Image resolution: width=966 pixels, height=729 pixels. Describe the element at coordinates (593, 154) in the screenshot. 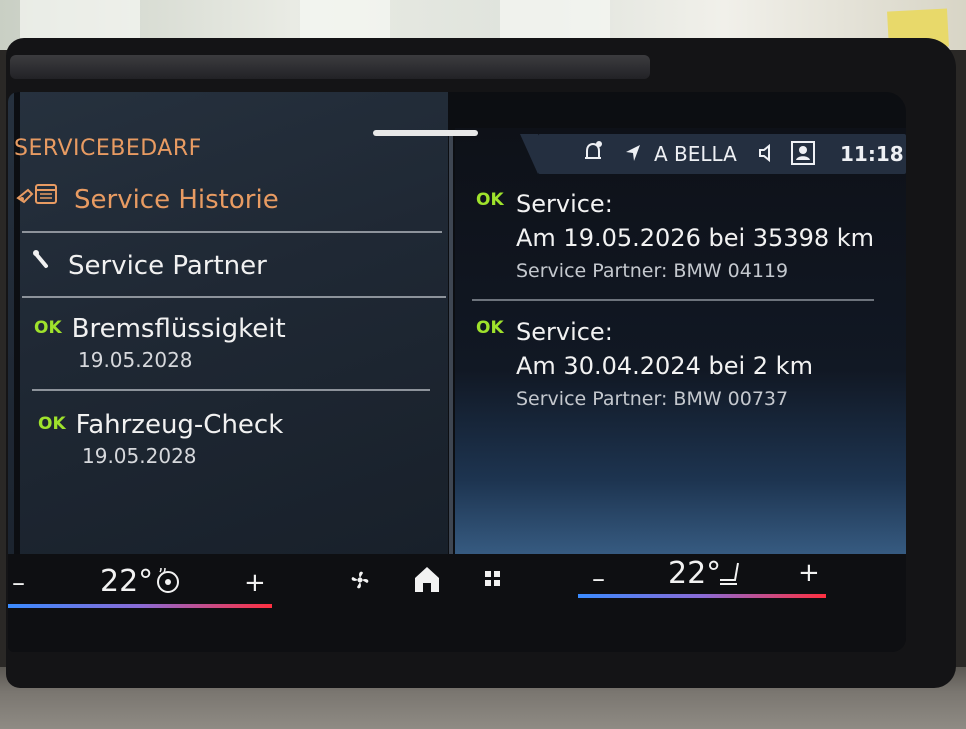

I see `bell-icon` at that location.